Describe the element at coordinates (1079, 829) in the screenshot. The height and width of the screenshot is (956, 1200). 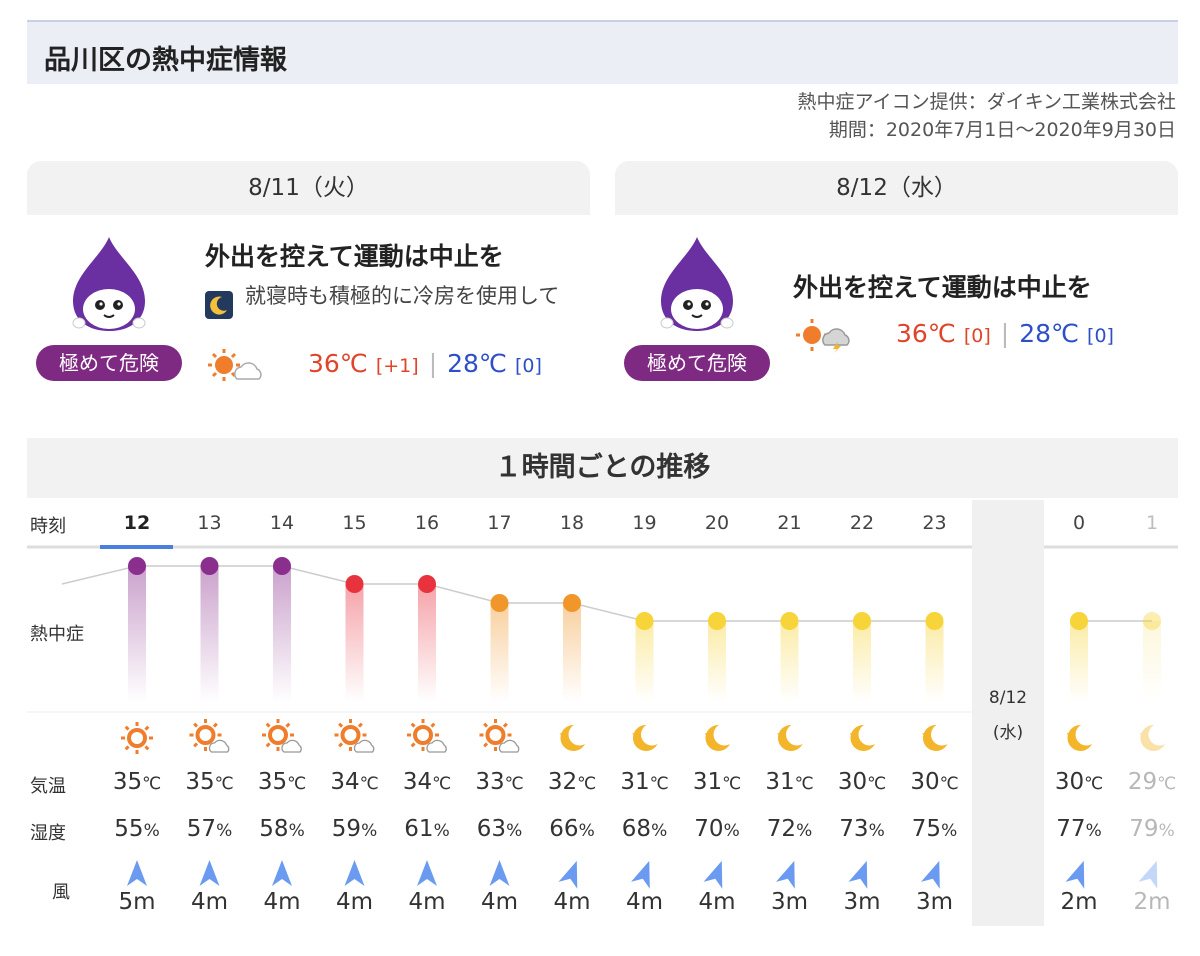
I see `hour-humidity: 77%` at that location.